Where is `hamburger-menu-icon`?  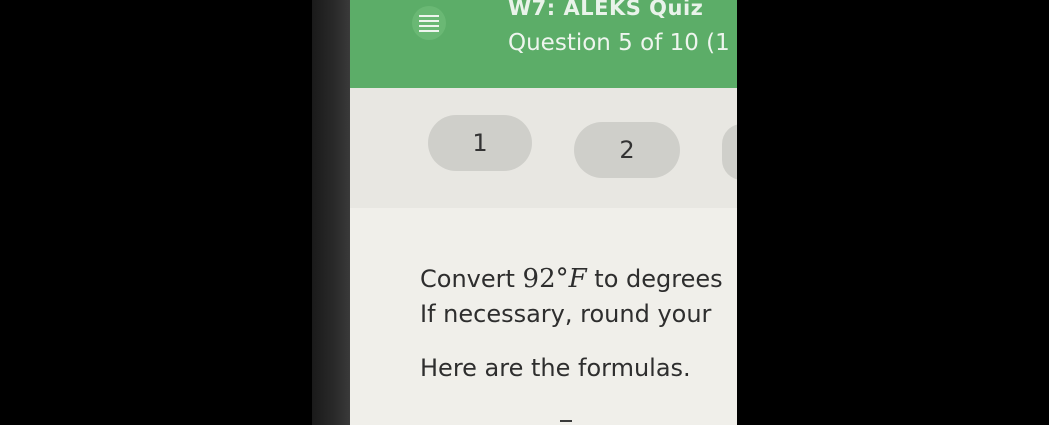
hamburger-menu-icon is located at coordinates (429, 23).